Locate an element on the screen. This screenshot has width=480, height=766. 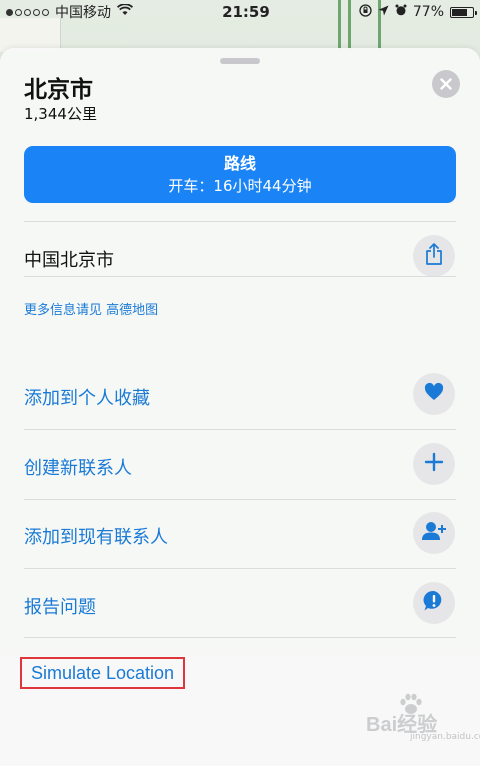
simulate-location-button: Simulate Location is located at coordinates (102, 673).